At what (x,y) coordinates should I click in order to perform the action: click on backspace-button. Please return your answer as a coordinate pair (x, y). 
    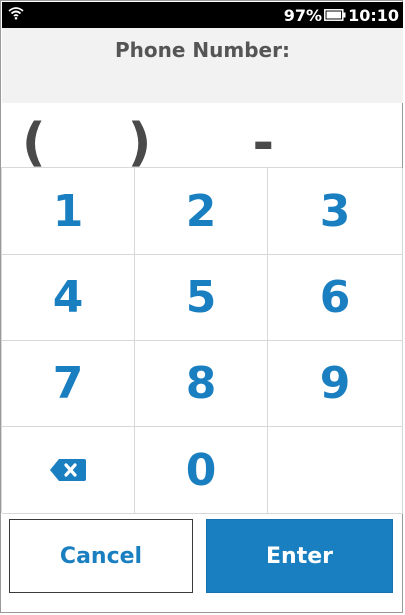
    Looking at the image, I should click on (68, 470).